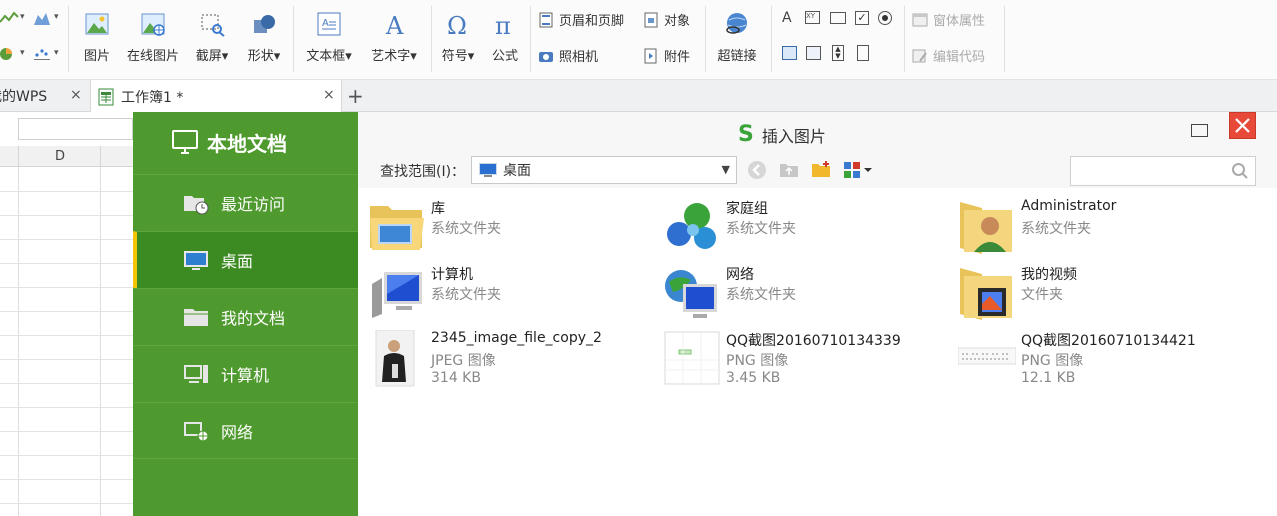  Describe the element at coordinates (1042, 295) in the screenshot. I see `file-type: 文件夹` at that location.